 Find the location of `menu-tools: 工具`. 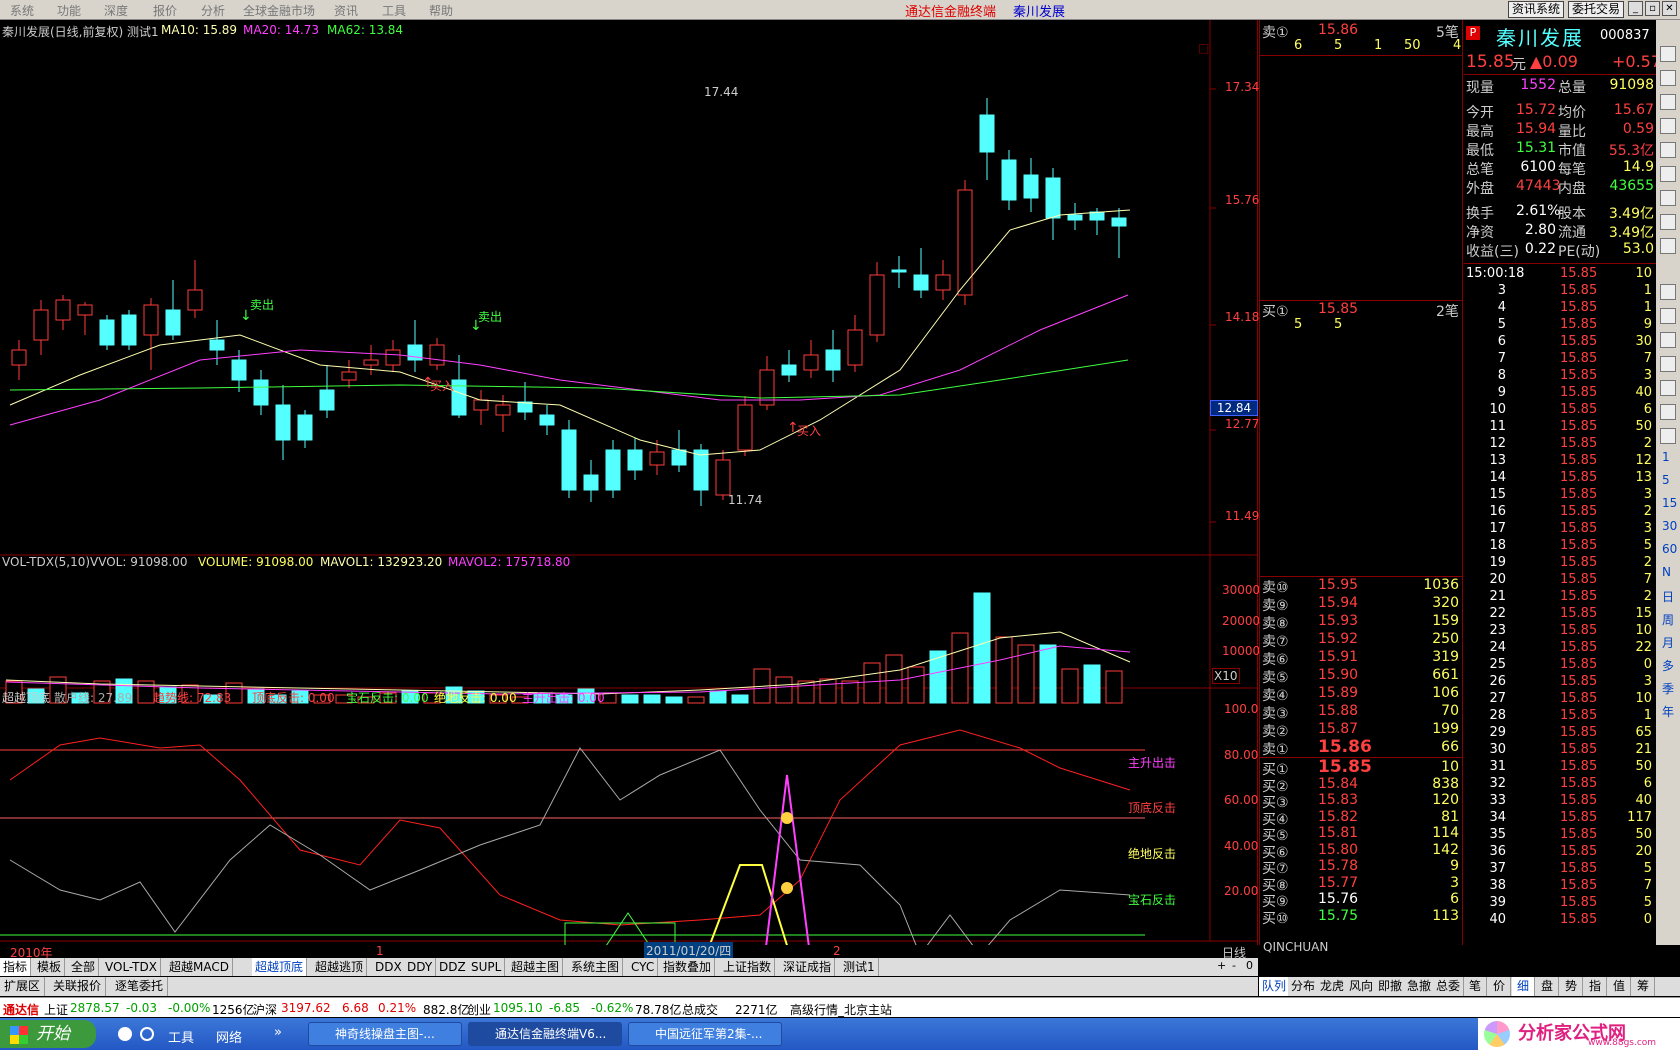

menu-tools: 工具 is located at coordinates (394, 10).